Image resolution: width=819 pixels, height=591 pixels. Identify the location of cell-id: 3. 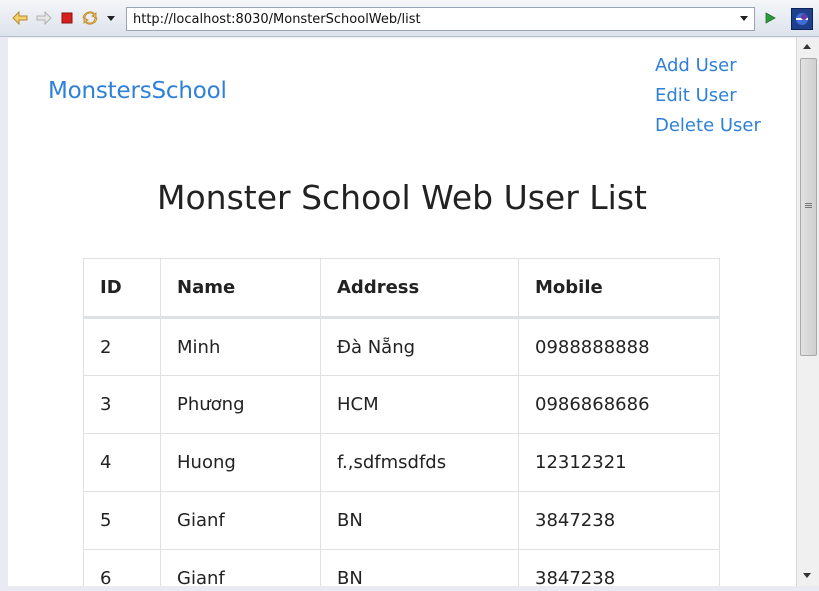
(122, 404).